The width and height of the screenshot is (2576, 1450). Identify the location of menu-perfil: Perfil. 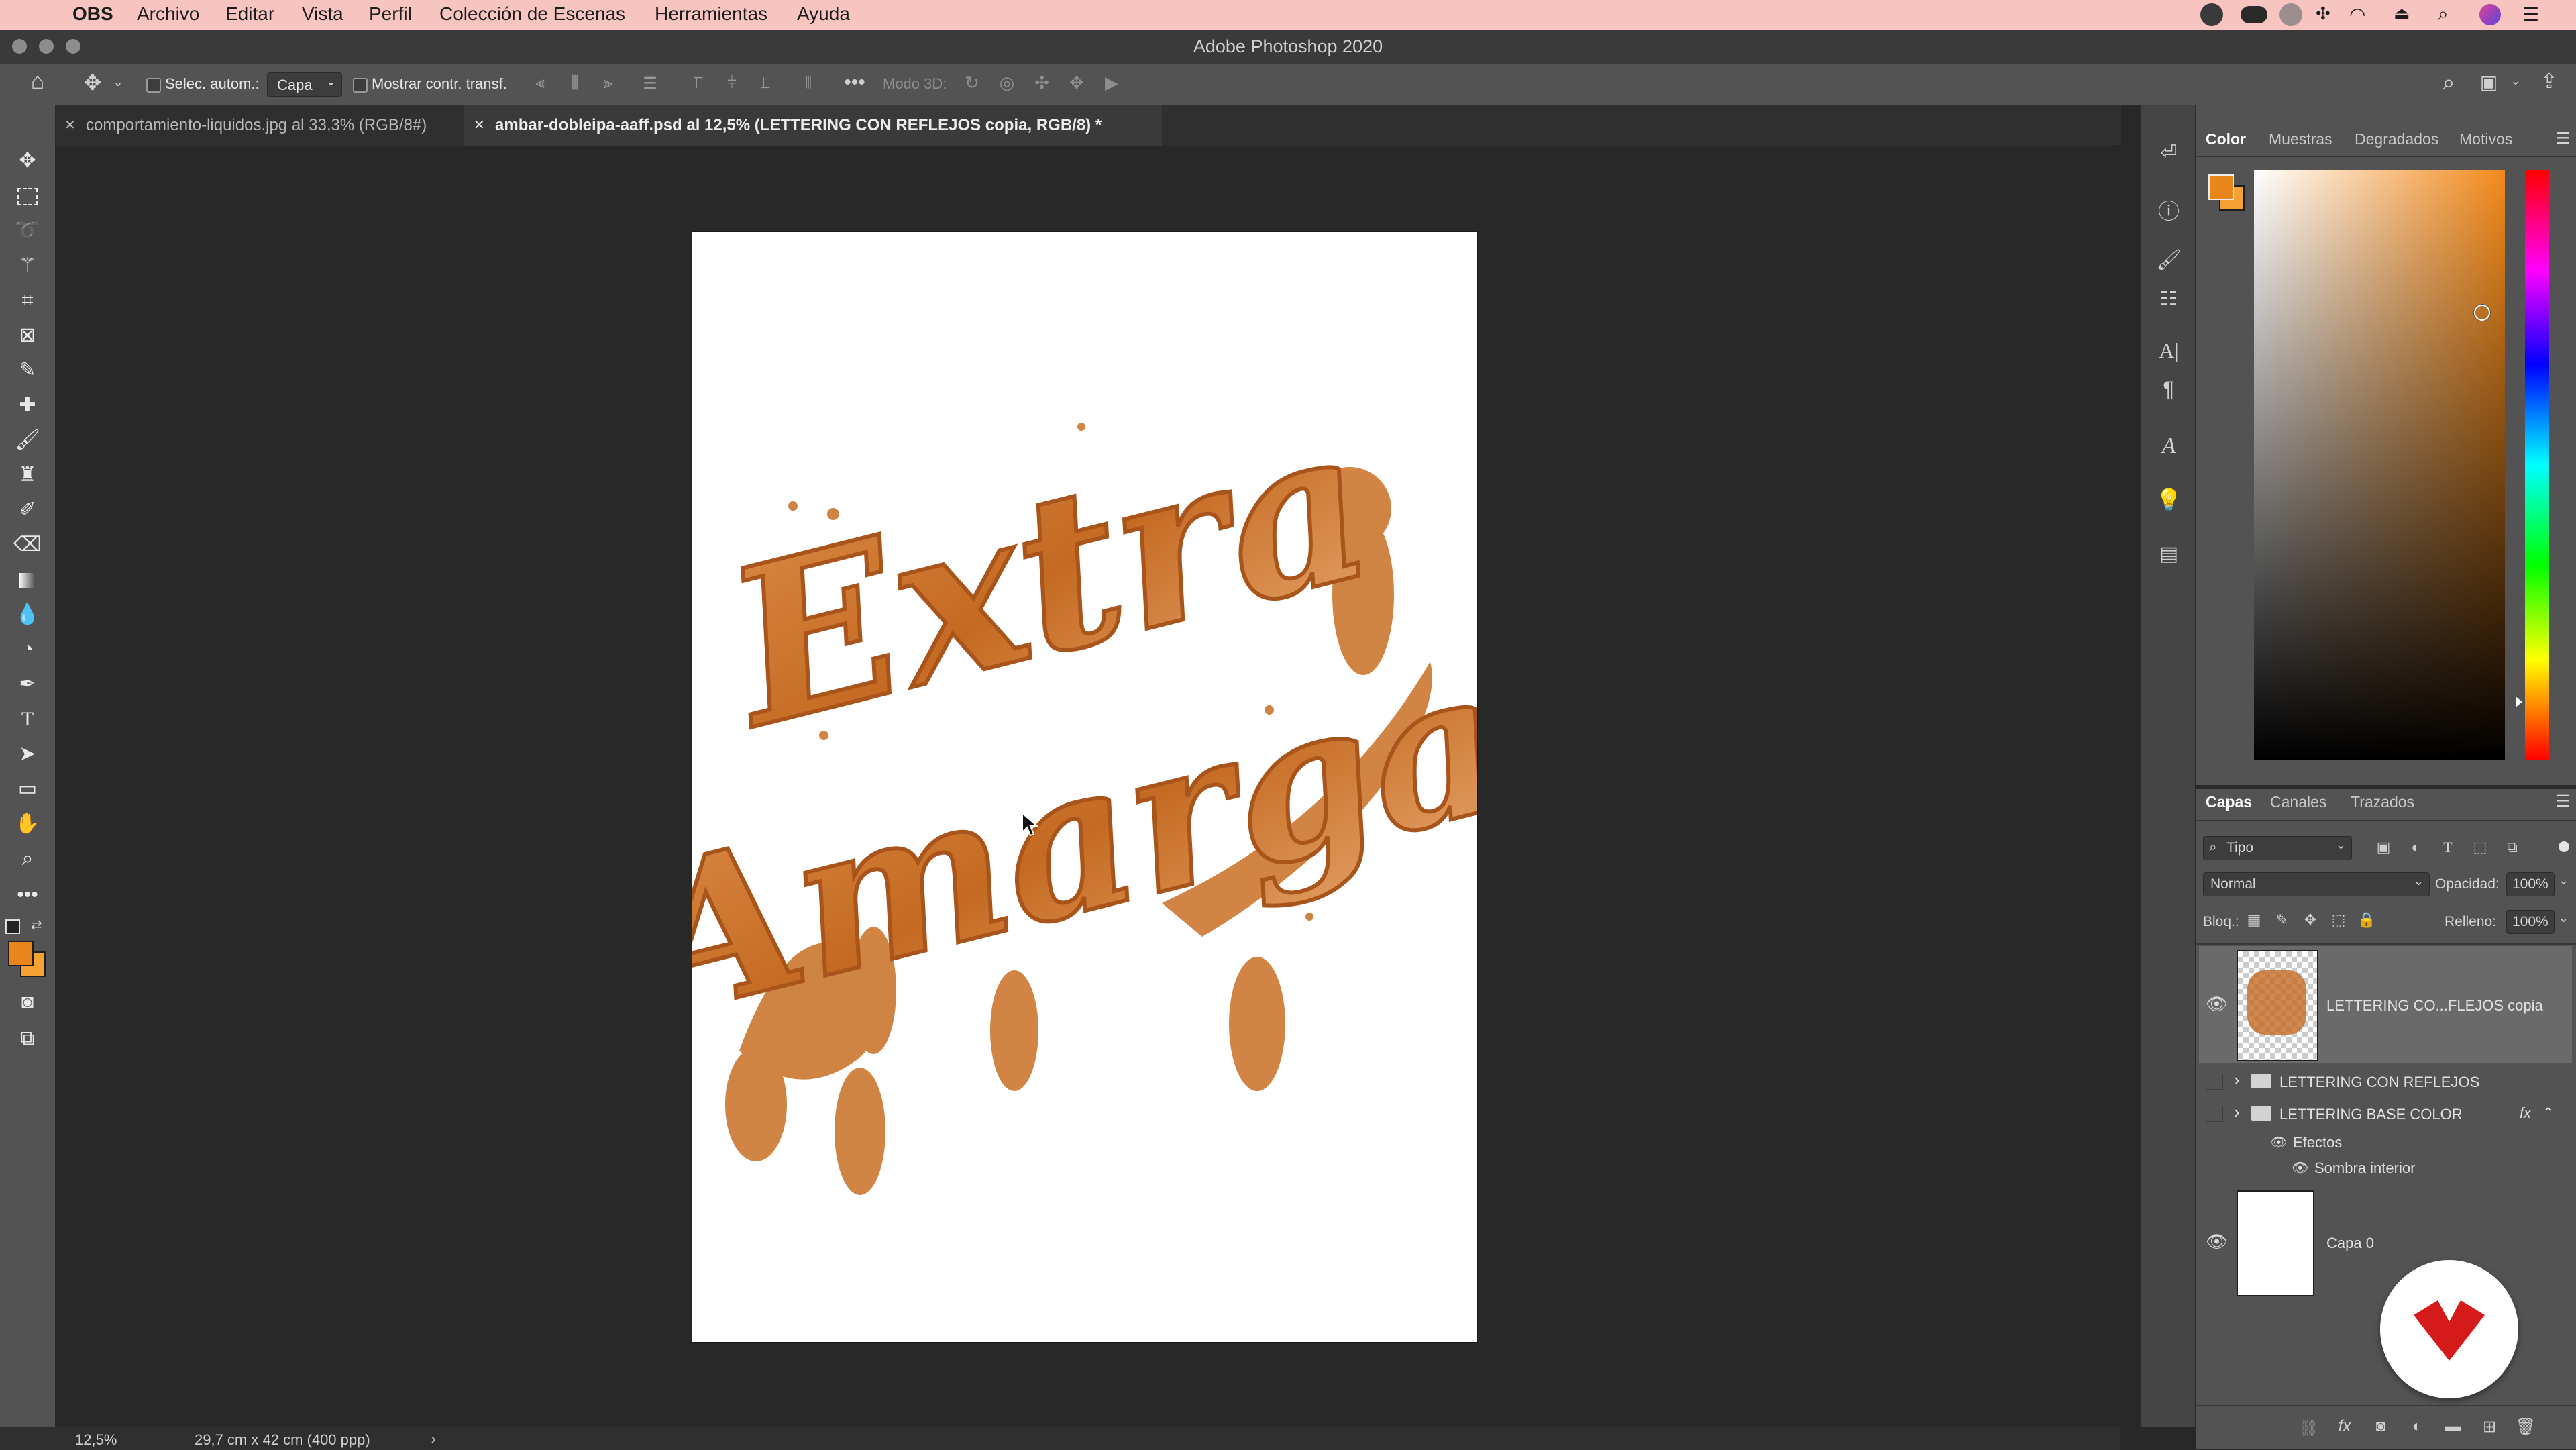
(390, 14).